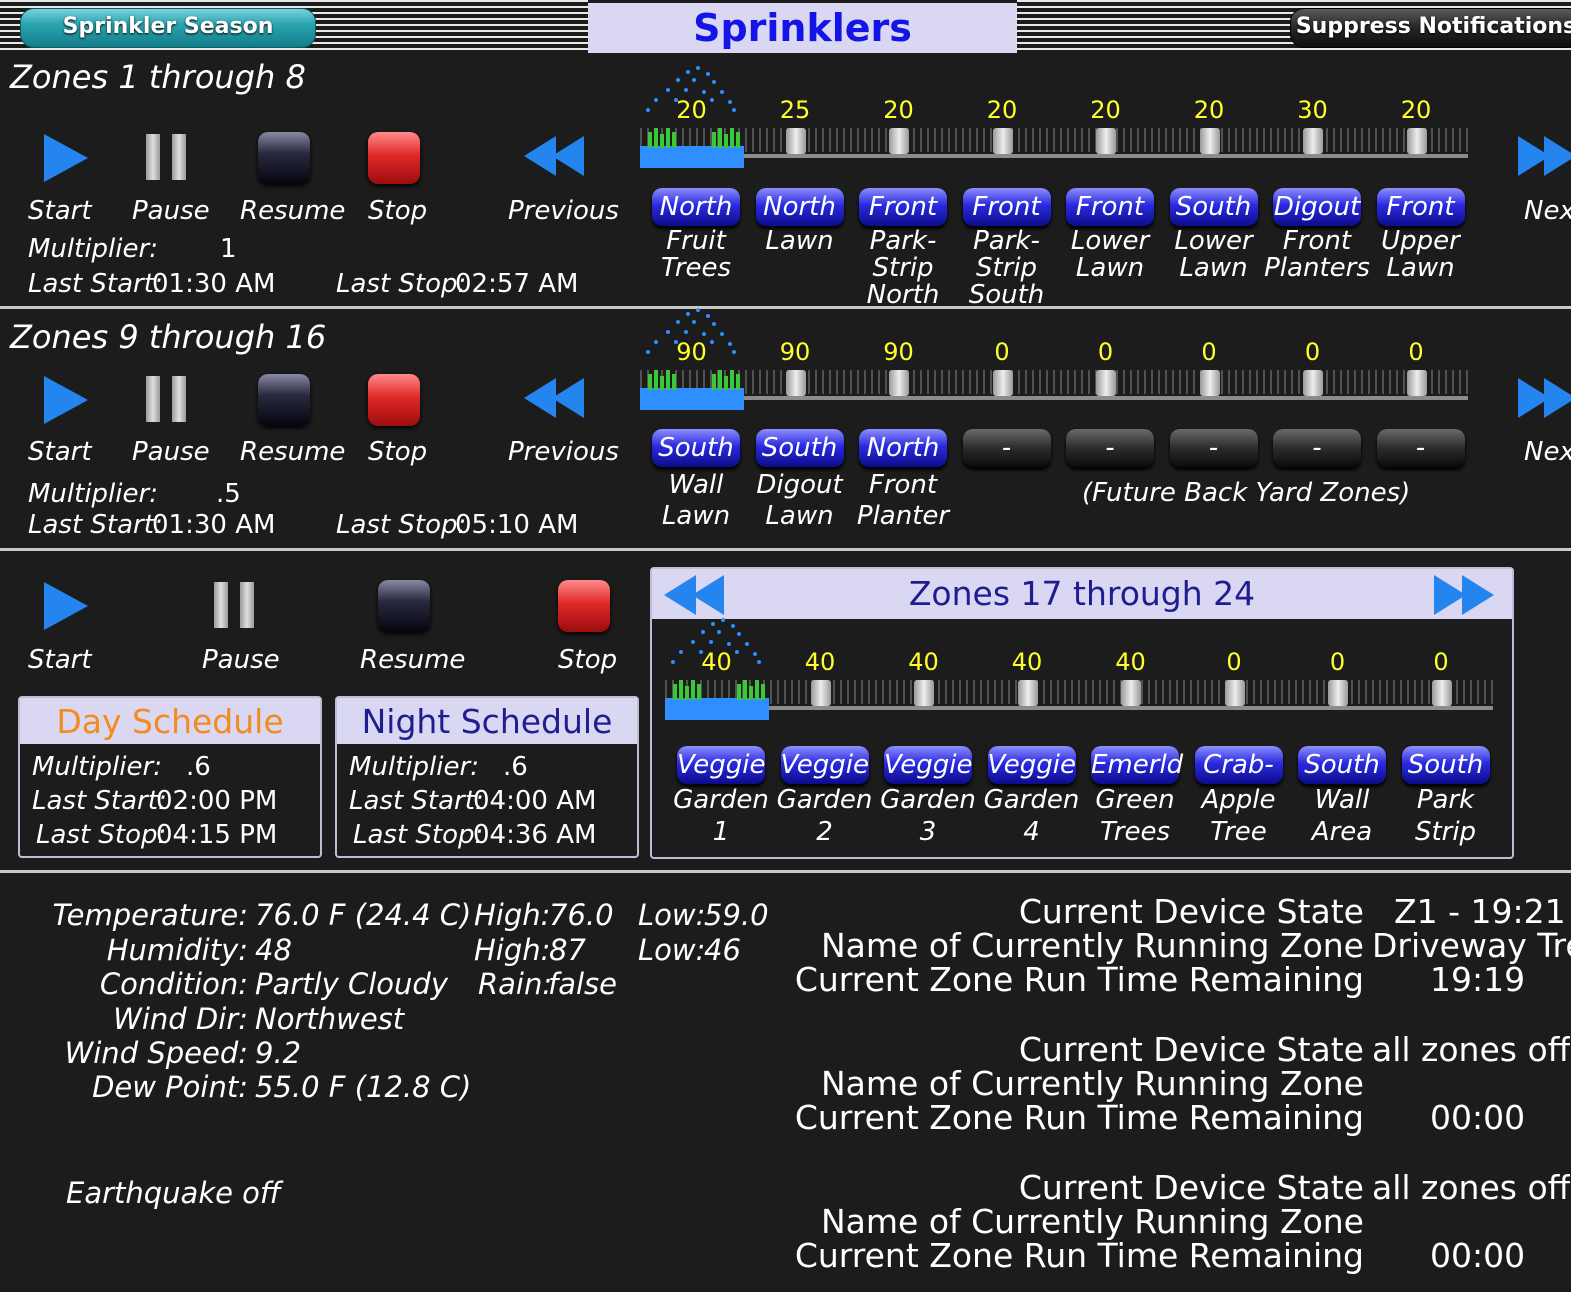 Image resolution: width=1571 pixels, height=1292 pixels. I want to click on zone-slider-4: 20, so click(1002, 132).